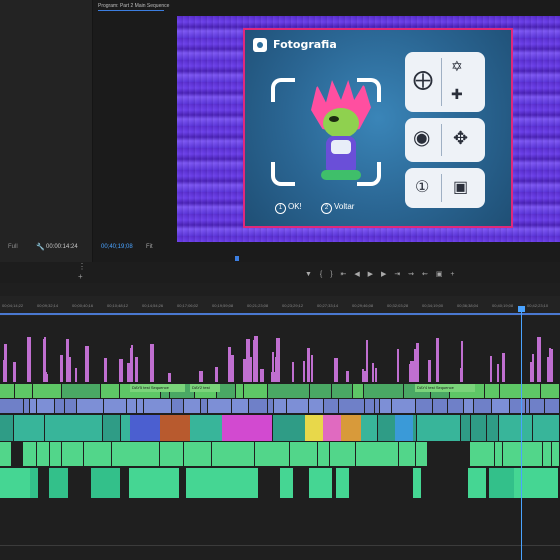 The width and height of the screenshot is (560, 560). I want to click on play-icon: ▶, so click(372, 274).